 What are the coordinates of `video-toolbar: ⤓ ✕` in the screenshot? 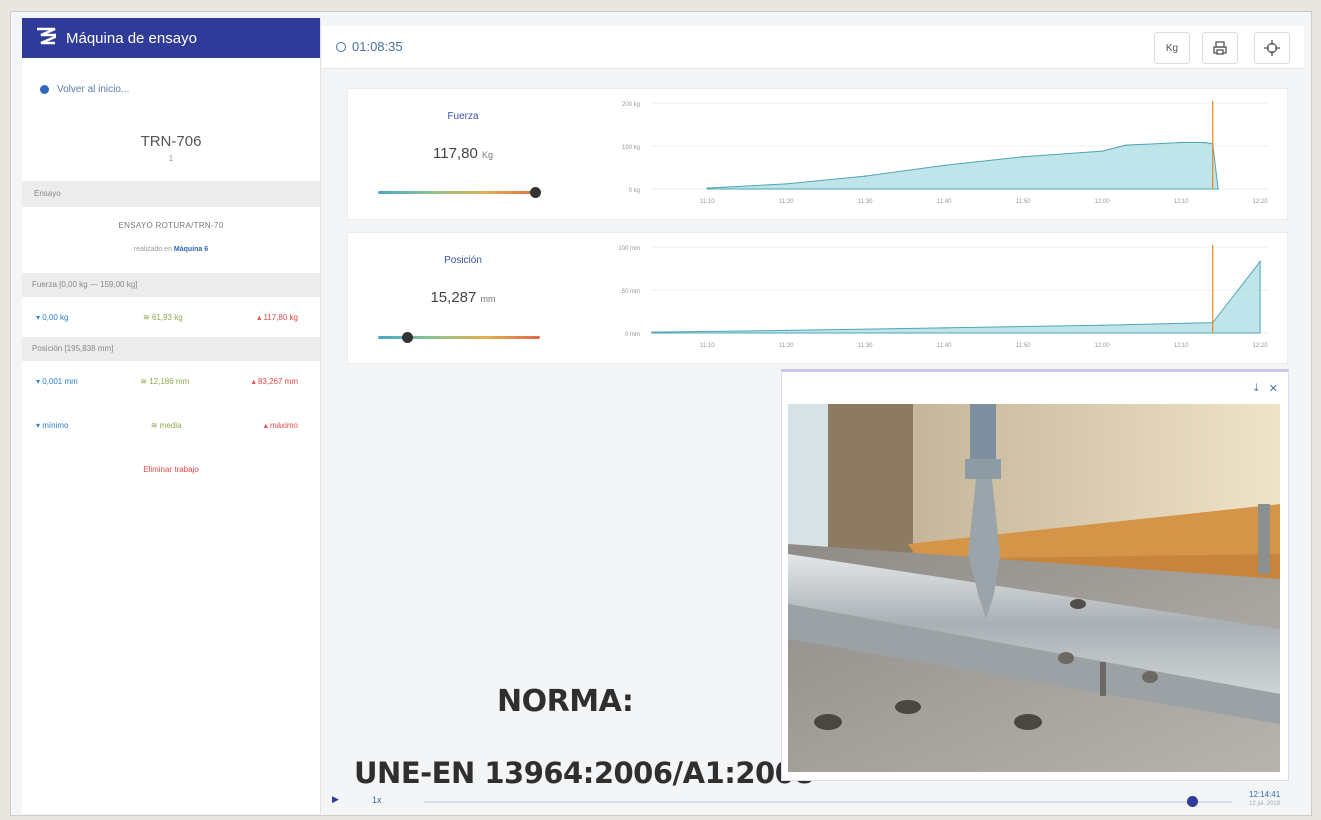 It's located at (1266, 388).